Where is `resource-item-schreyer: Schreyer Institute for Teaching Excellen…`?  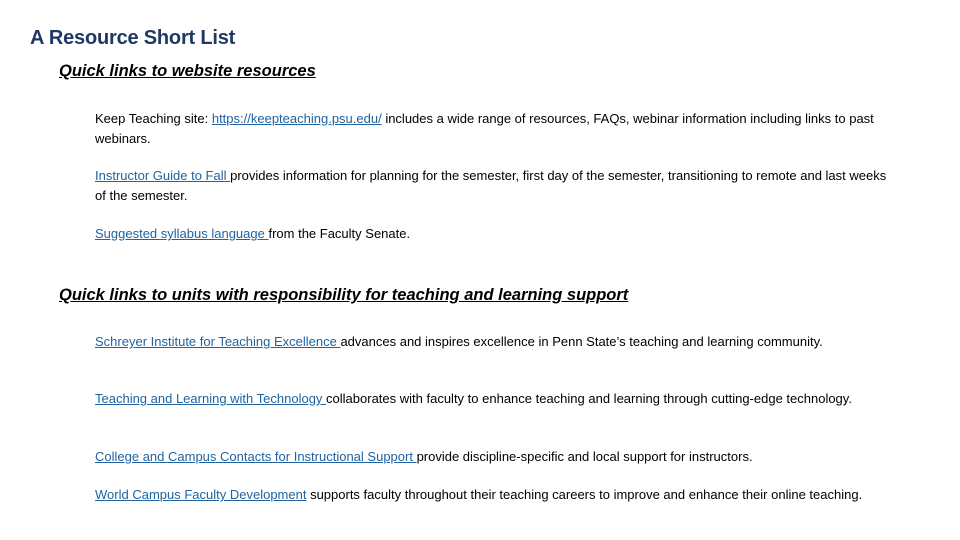
resource-item-schreyer: Schreyer Institute for Teaching Excellen… is located at coordinates (495, 342).